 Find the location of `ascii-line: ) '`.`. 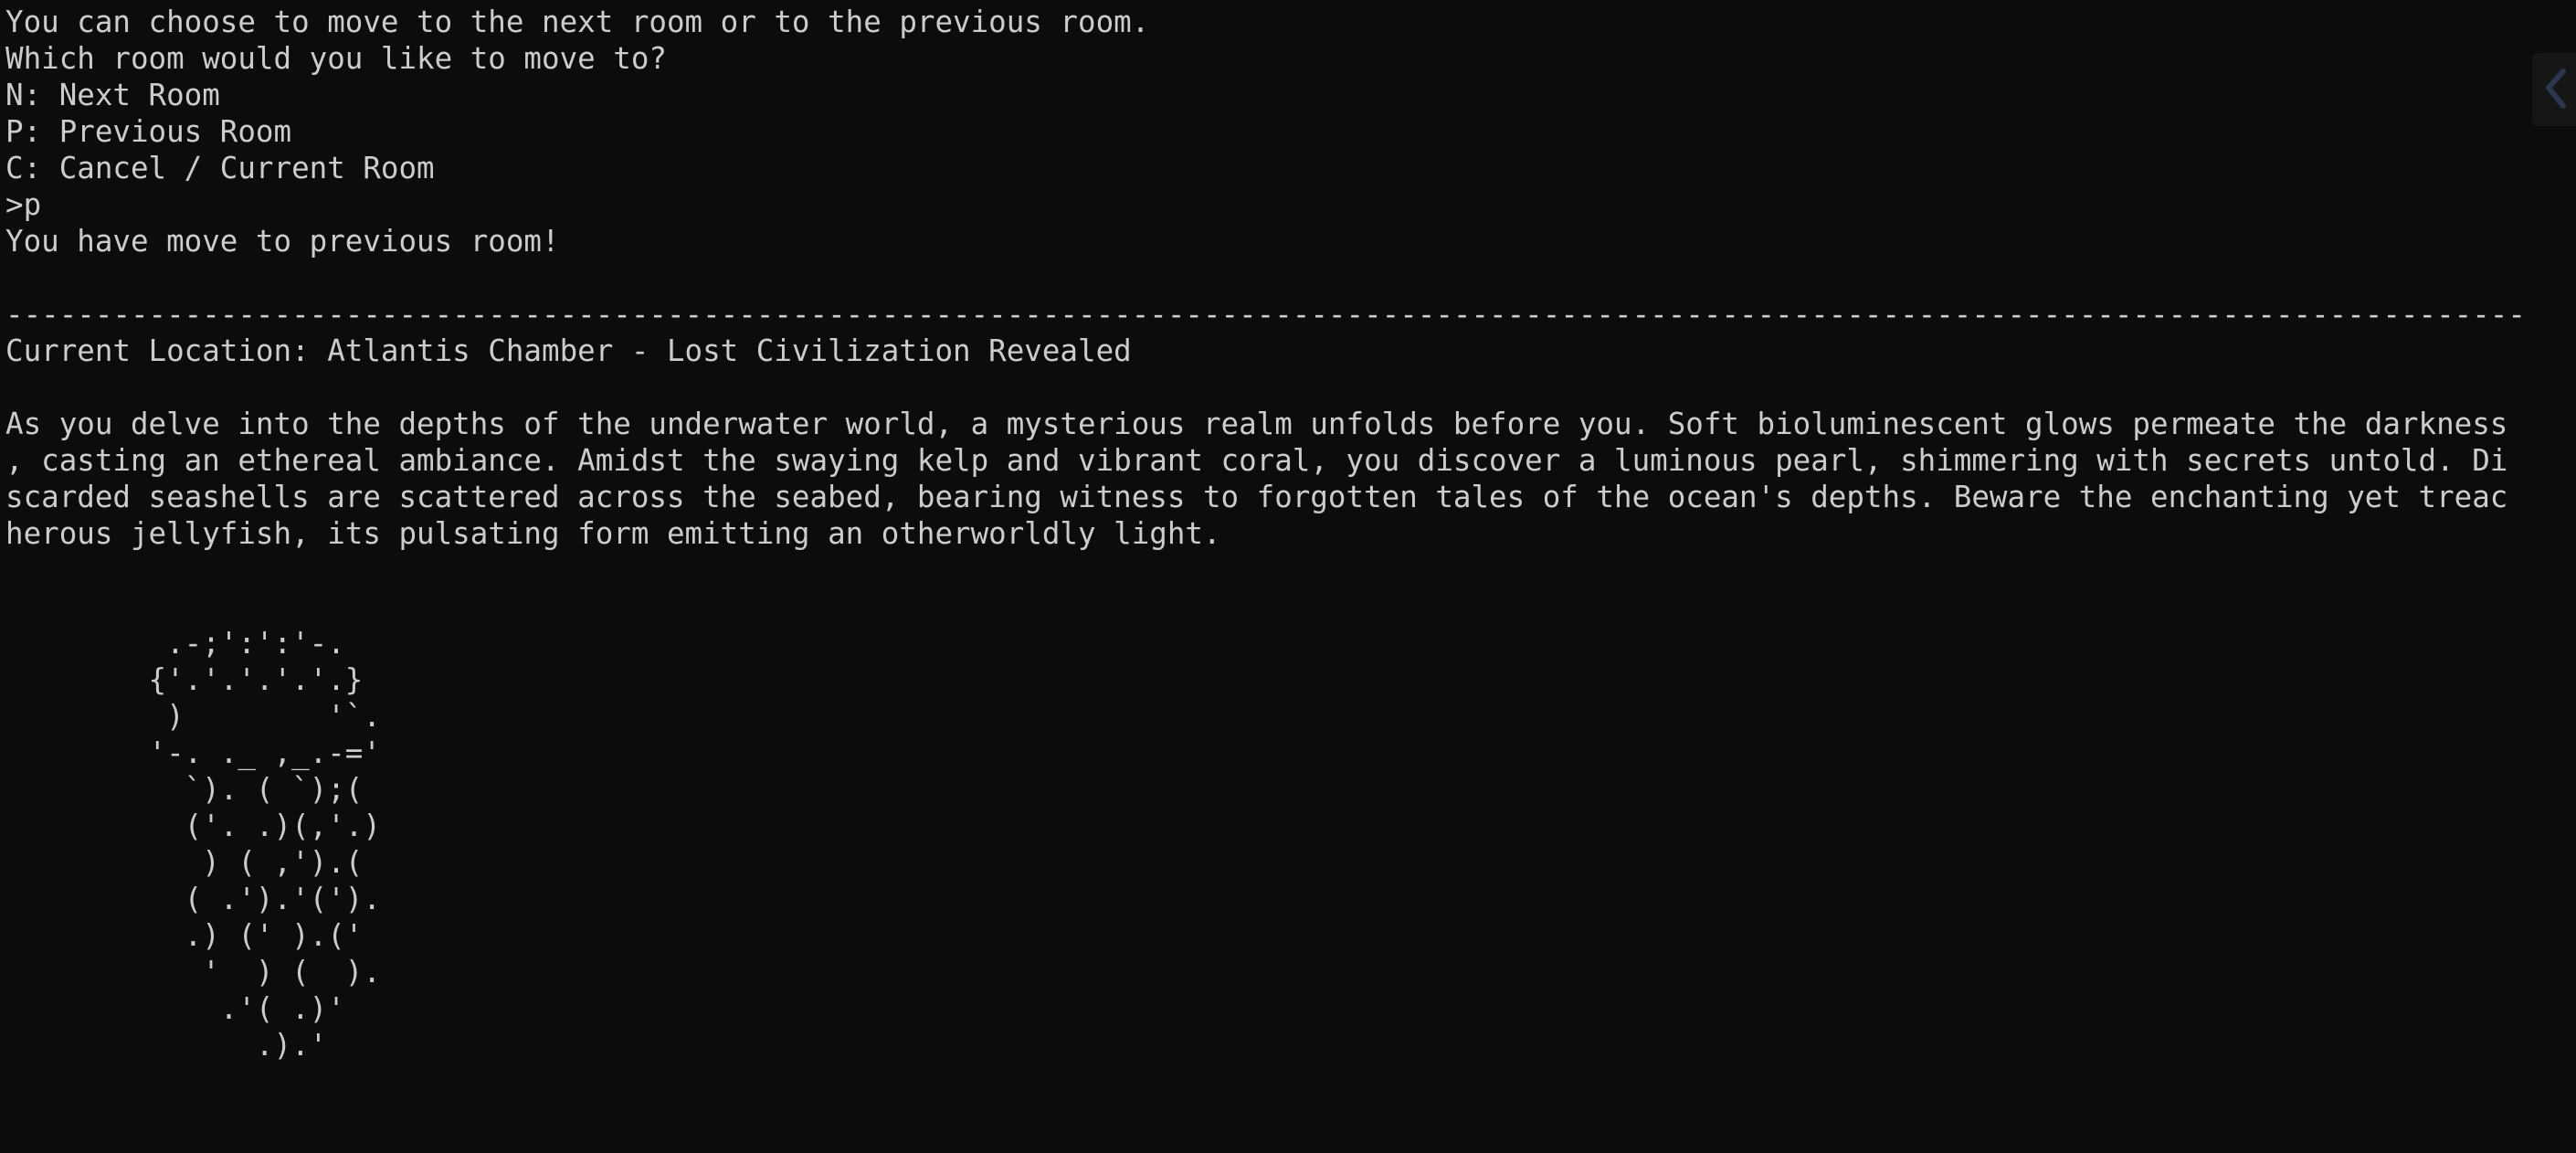

ascii-line: ) '`. is located at coordinates (193, 716).